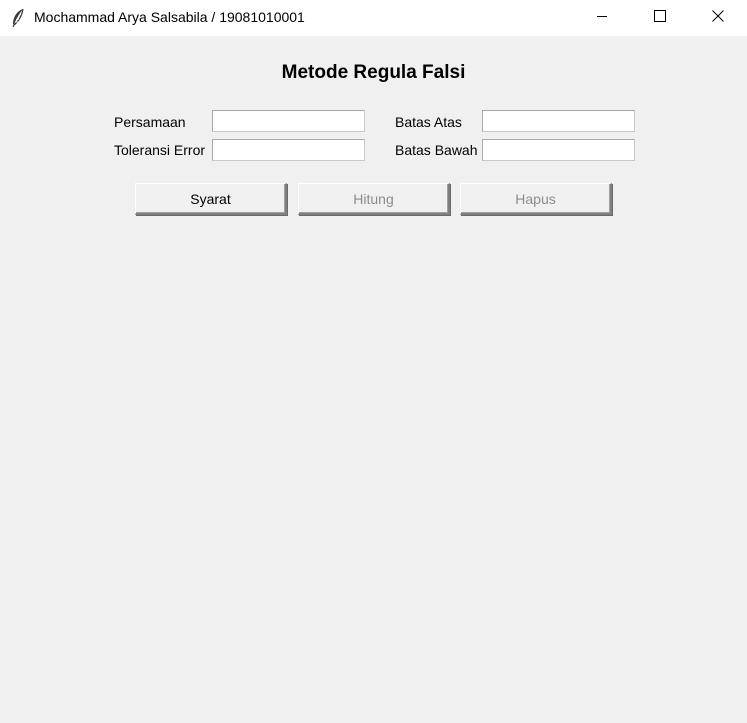  What do you see at coordinates (558, 150) in the screenshot?
I see `batas-bawah-input` at bounding box center [558, 150].